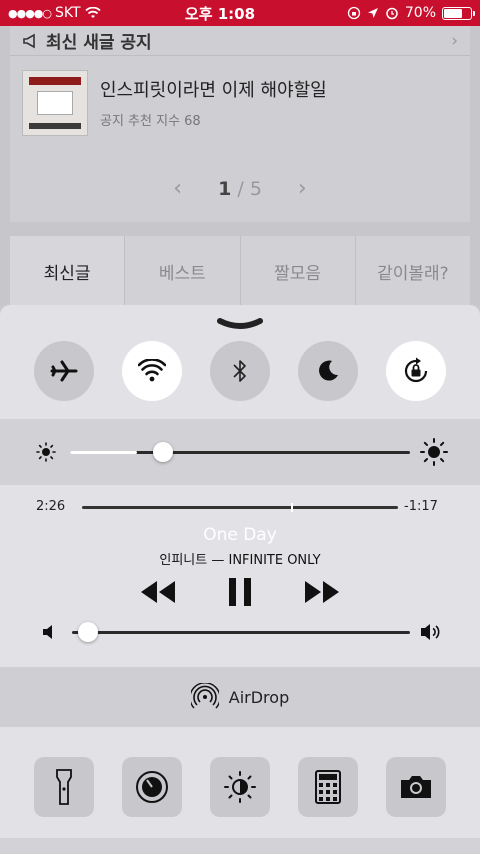 This screenshot has width=480, height=854. I want to click on notice-header: 최신 새글 공지 ›, so click(240, 41).